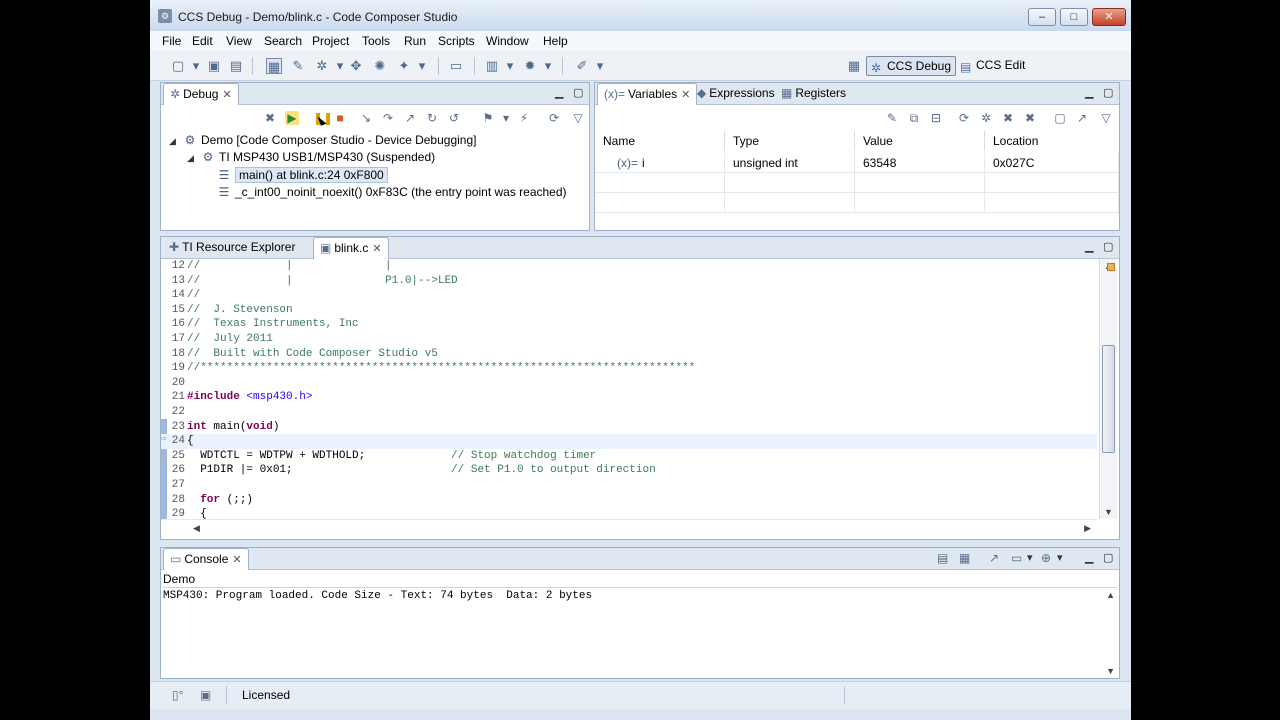 The height and width of the screenshot is (720, 1280). What do you see at coordinates (351, 248) in the screenshot?
I see `tab-blink-c: ▣ blink.c ✕` at bounding box center [351, 248].